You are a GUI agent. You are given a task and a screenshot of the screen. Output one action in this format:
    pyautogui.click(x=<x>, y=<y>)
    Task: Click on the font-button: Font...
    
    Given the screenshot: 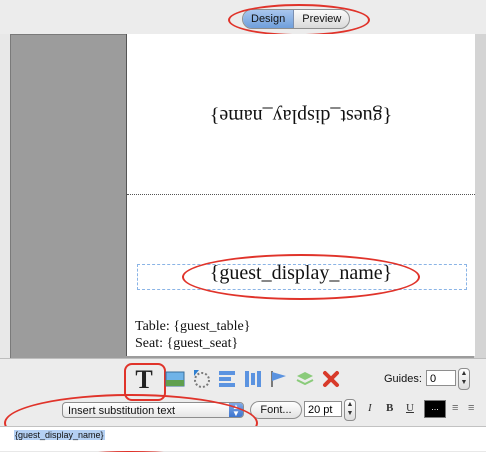 What is the action you would take?
    pyautogui.click(x=276, y=410)
    